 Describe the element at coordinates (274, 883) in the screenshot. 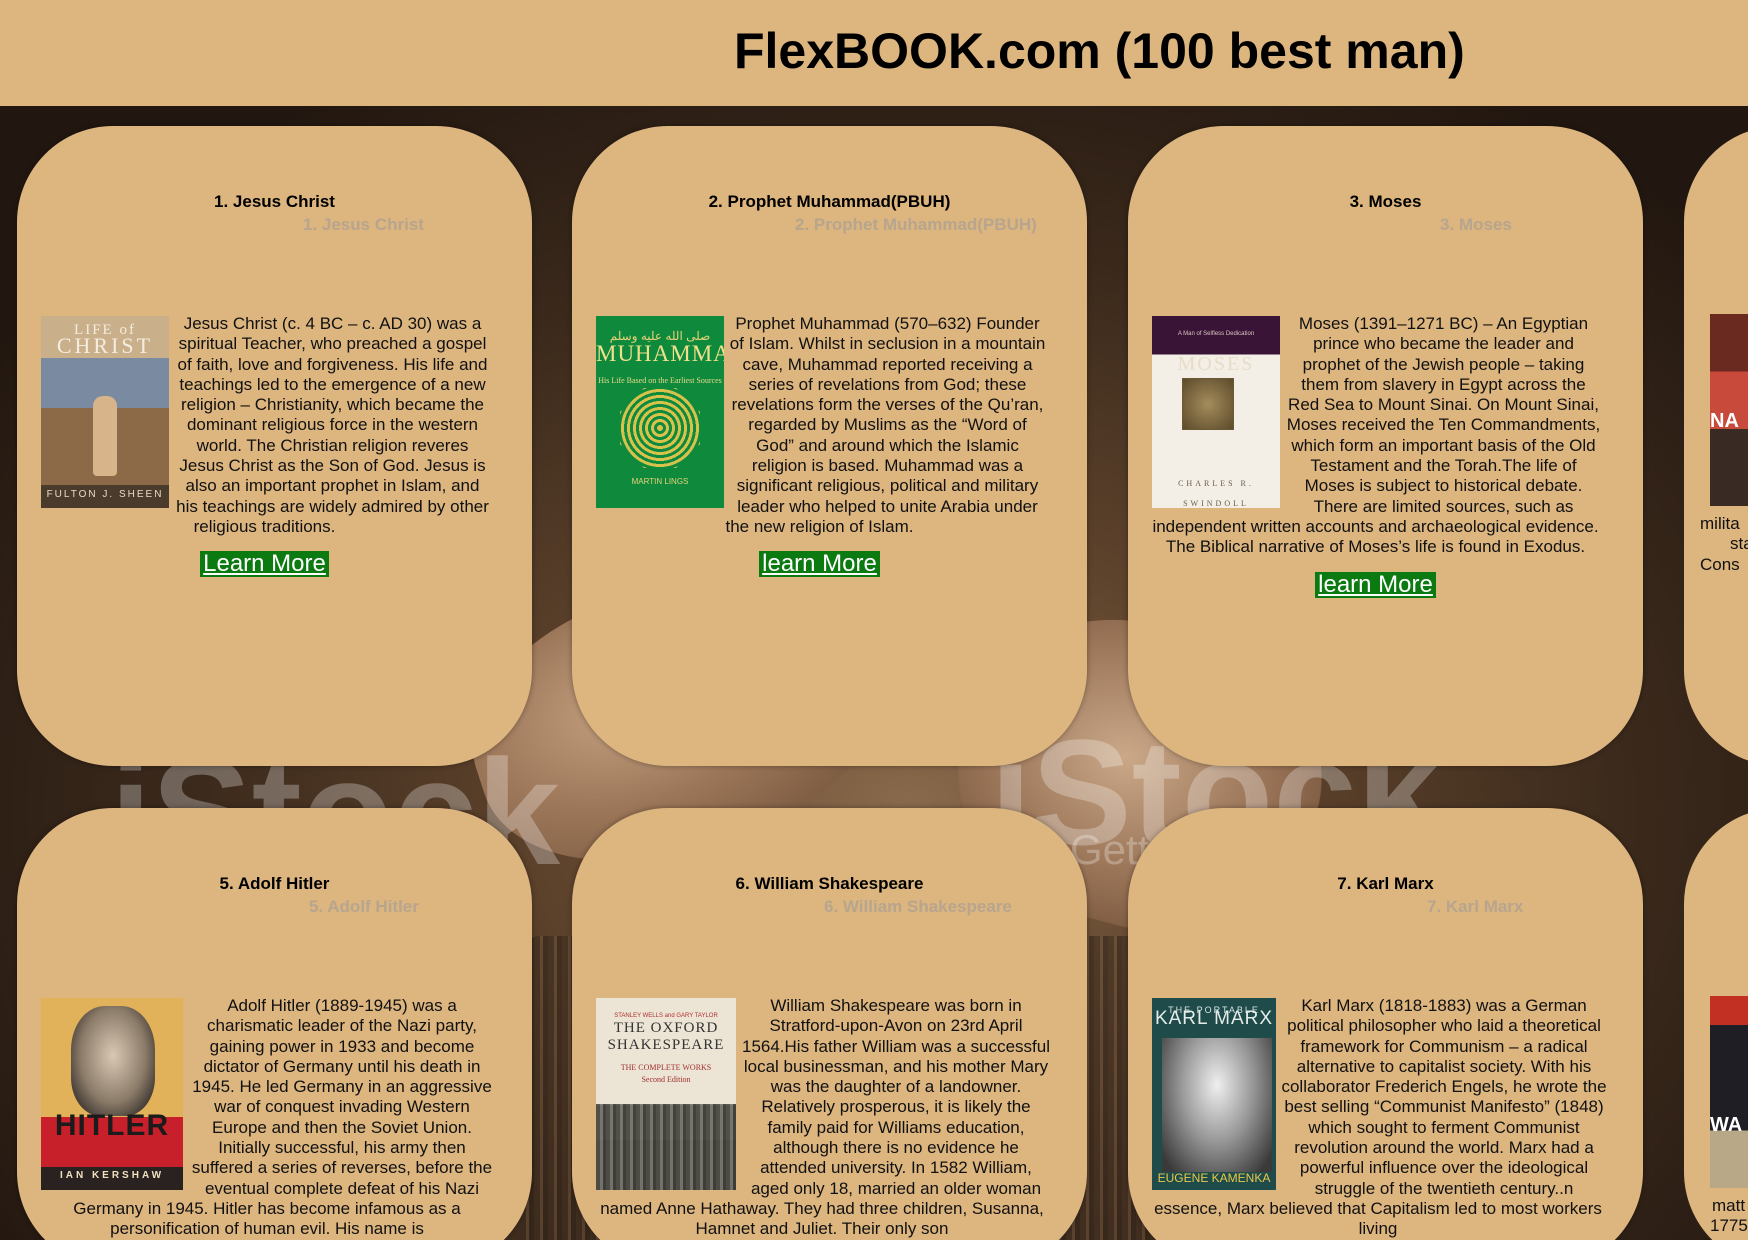

I see `card-title: 5. Adolf Hitler` at that location.